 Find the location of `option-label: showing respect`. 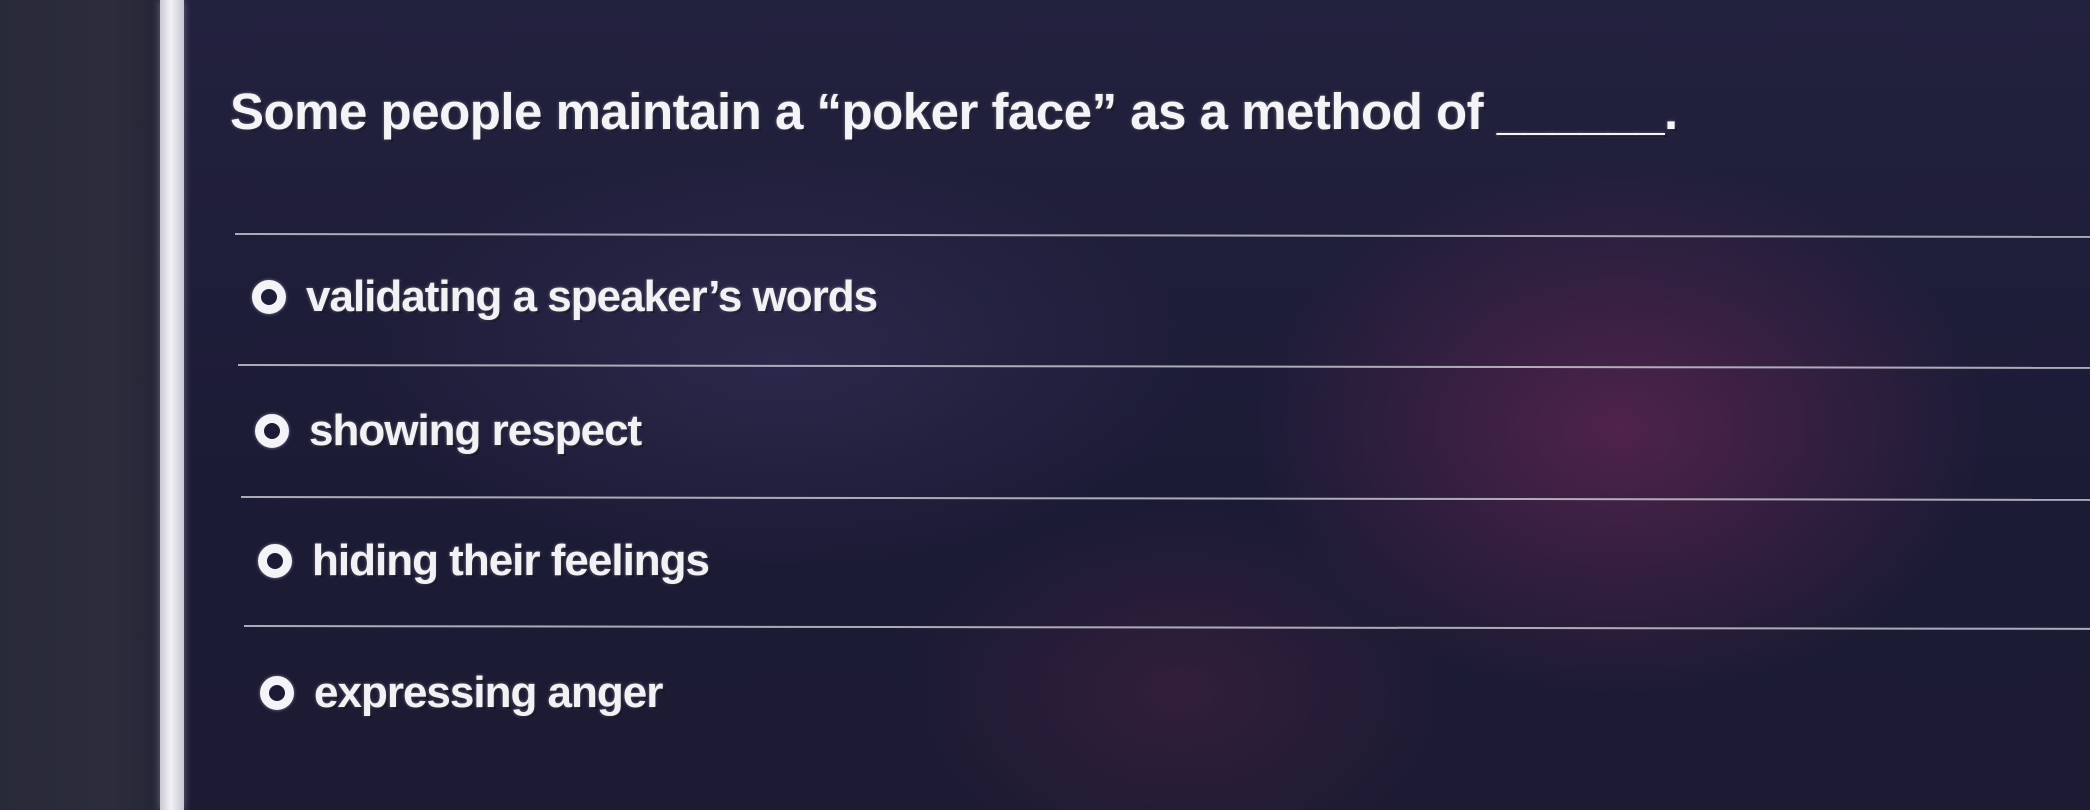

option-label: showing respect is located at coordinates (475, 430).